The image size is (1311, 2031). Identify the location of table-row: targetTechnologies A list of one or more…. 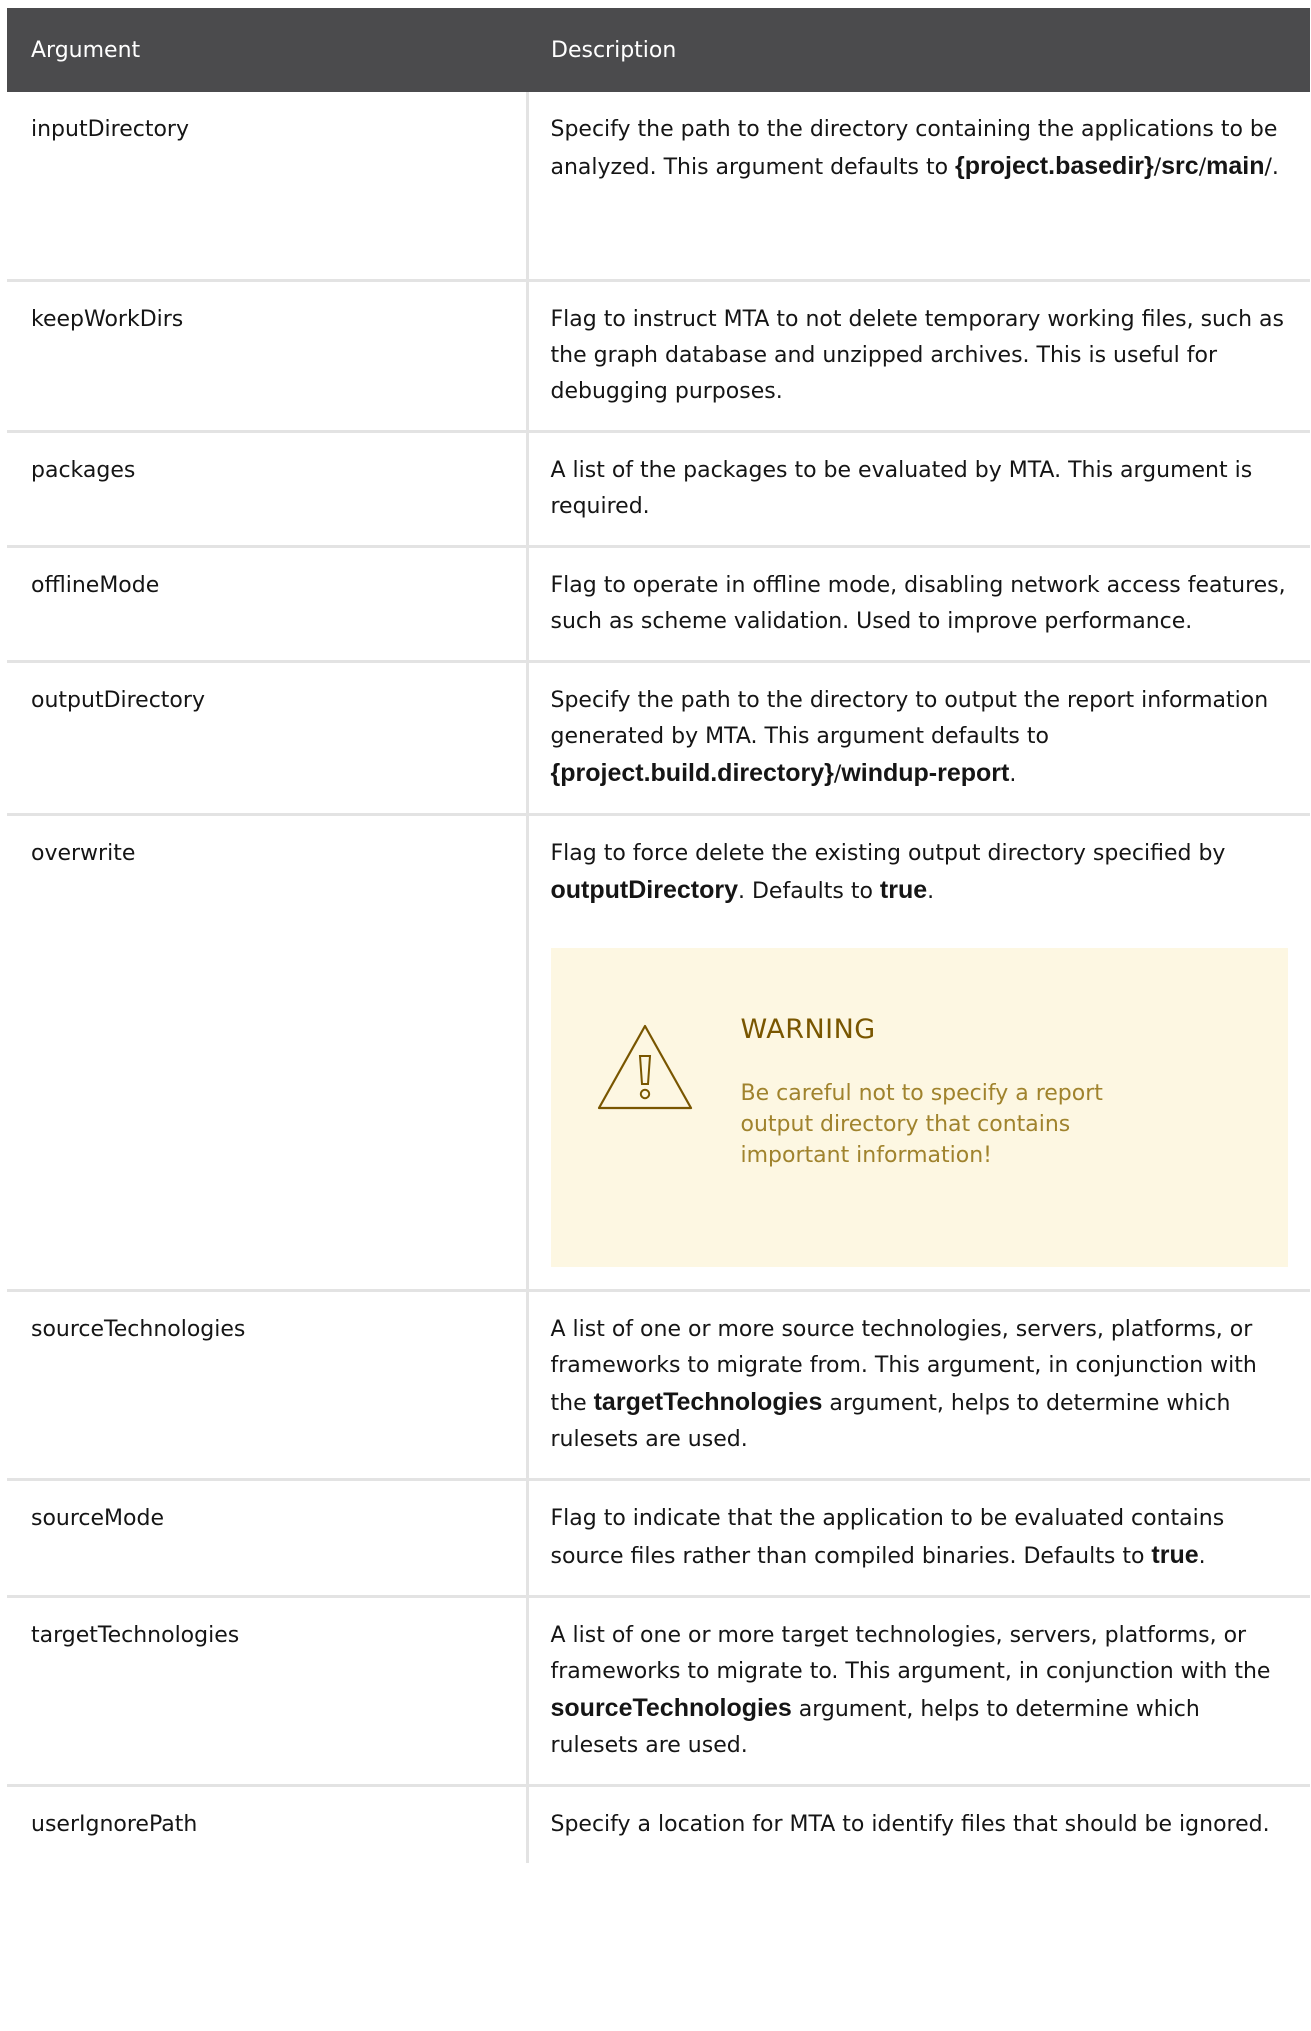
(658, 1691).